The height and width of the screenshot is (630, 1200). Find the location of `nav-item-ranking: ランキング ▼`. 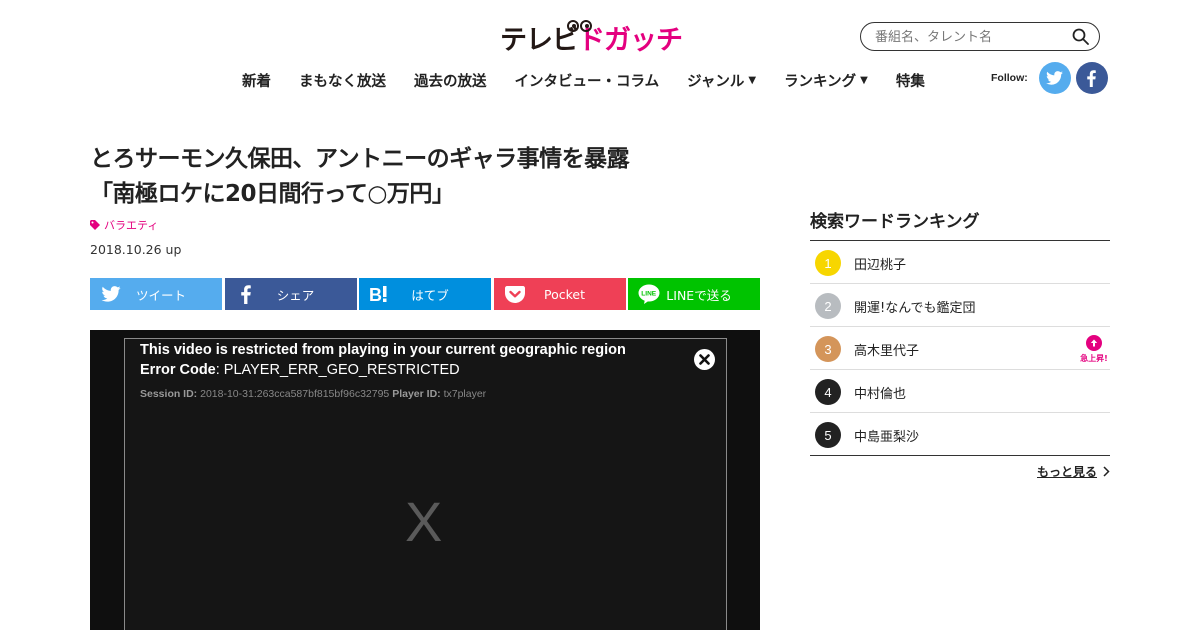

nav-item-ranking: ランキング ▼ is located at coordinates (826, 80).